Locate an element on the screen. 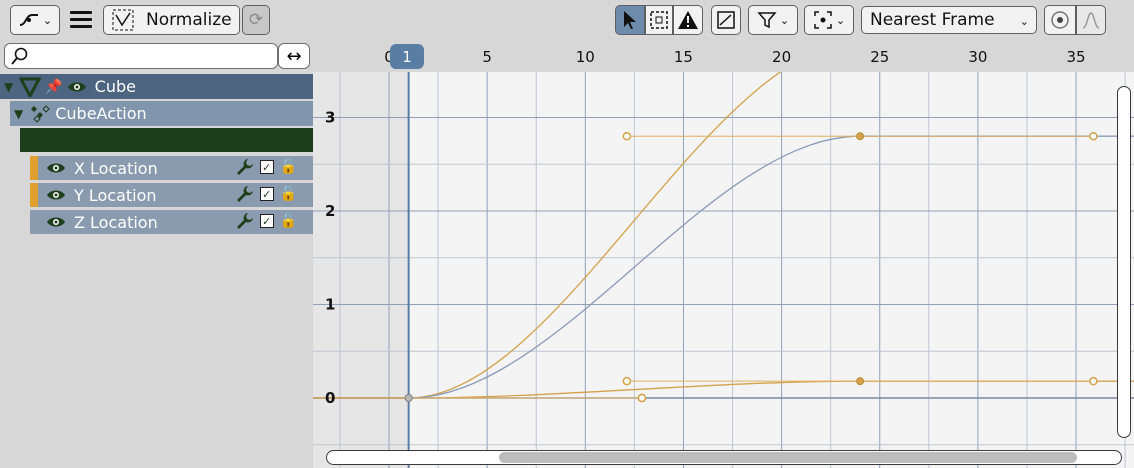 The width and height of the screenshot is (1134, 468). graph-editor-header: ⌄ Normalize ⟳ ⌄ ⌄ Nearest Frame ⌄ is located at coordinates (567, 21).